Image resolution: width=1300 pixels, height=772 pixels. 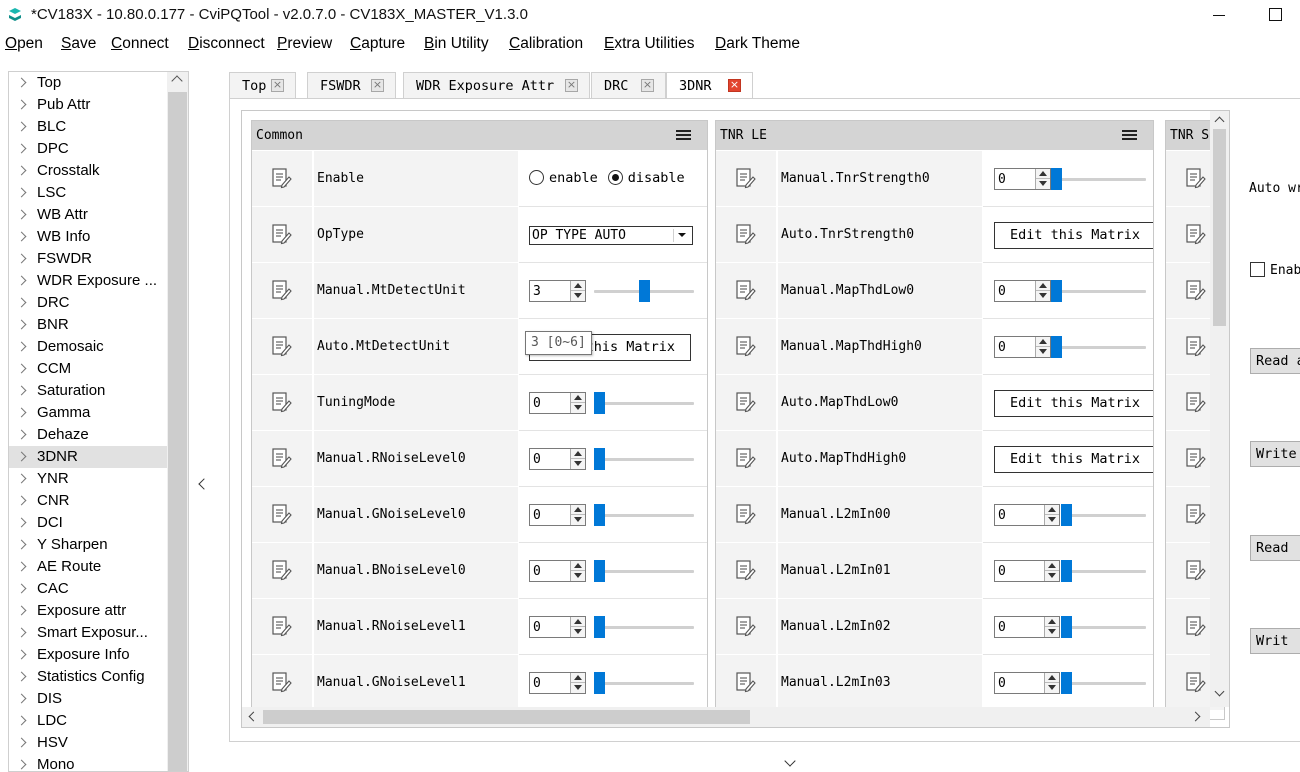 I want to click on menu-save: Save, so click(x=78, y=44).